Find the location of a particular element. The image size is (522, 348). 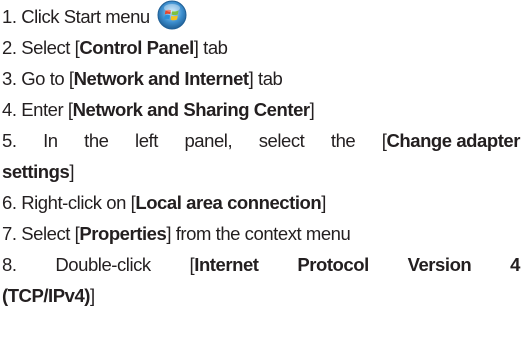

step-6-target: Local area connection is located at coordinates (228, 202).